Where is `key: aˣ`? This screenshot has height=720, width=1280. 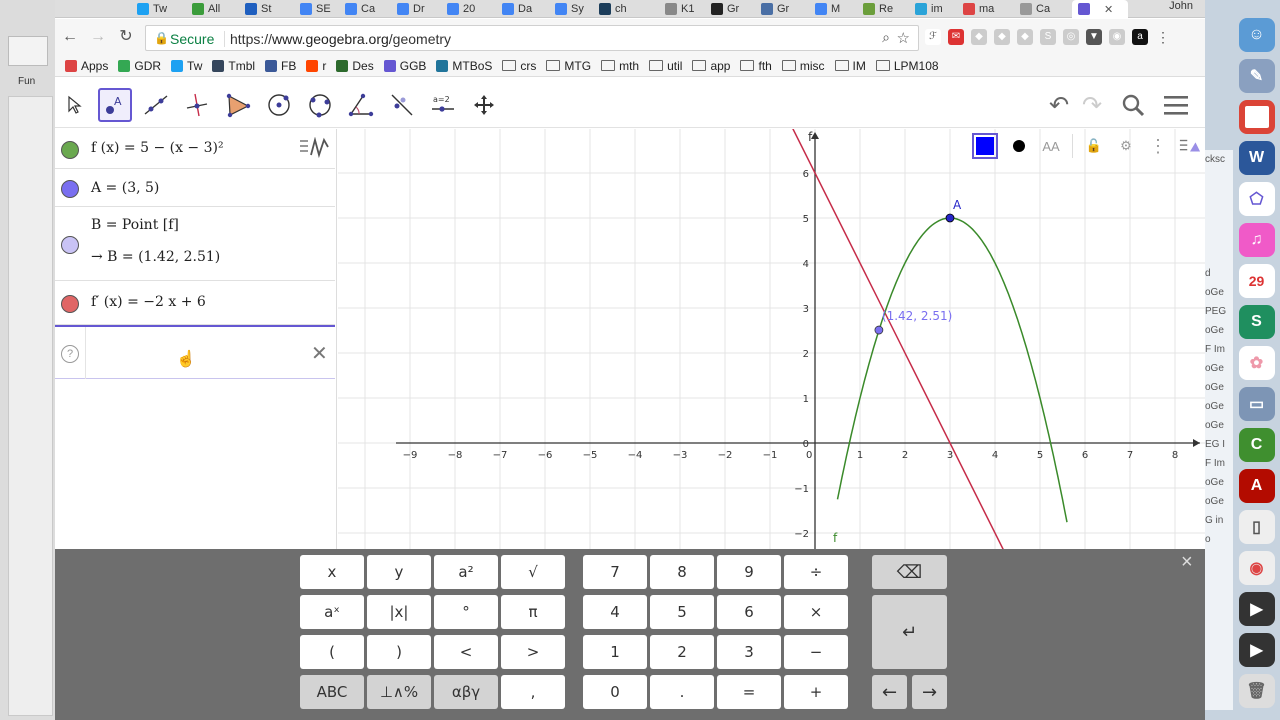
key: aˣ is located at coordinates (332, 612).